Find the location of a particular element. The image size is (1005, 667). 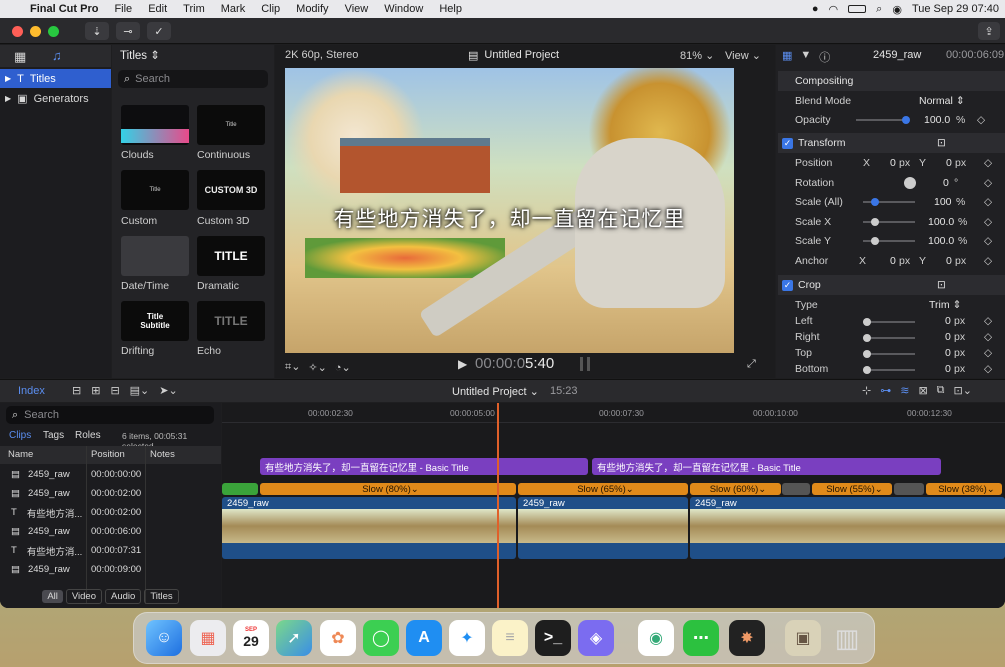

snapping-icon: ⊠ is located at coordinates (922, 390).